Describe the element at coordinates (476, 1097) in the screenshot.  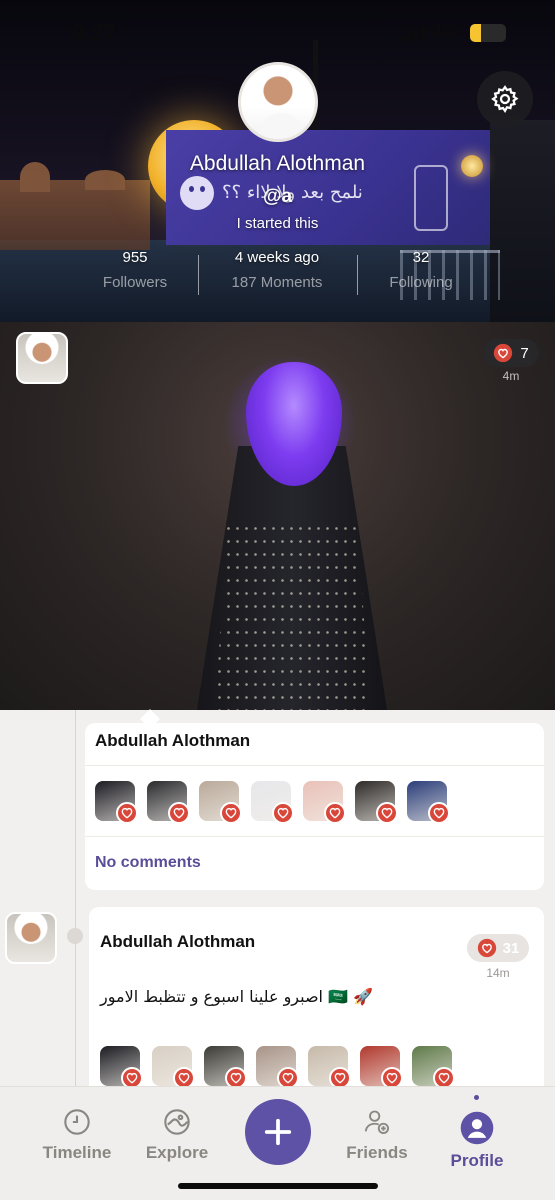
I see `active-indicator` at that location.